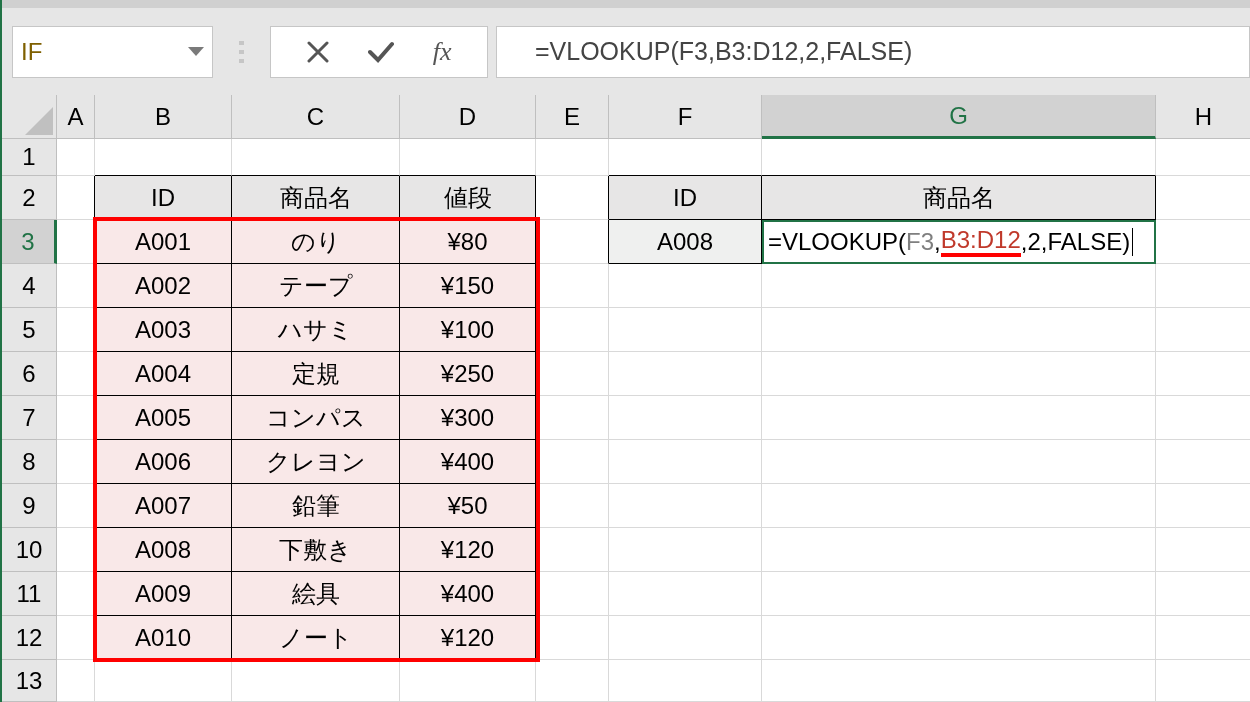  Describe the element at coordinates (1203, 117) in the screenshot. I see `column-header: H` at that location.